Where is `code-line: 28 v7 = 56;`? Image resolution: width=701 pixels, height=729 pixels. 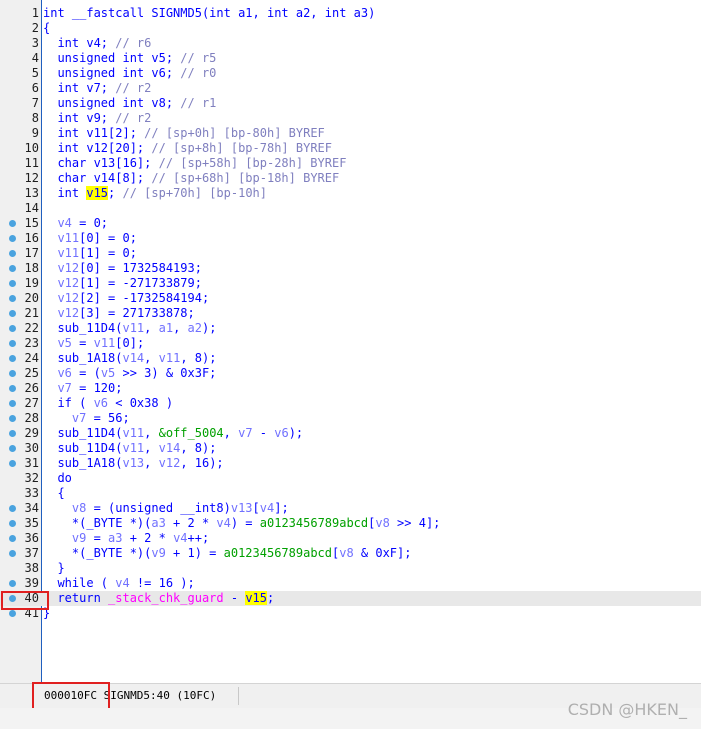 code-line: 28 v7 = 56; is located at coordinates (350, 418).